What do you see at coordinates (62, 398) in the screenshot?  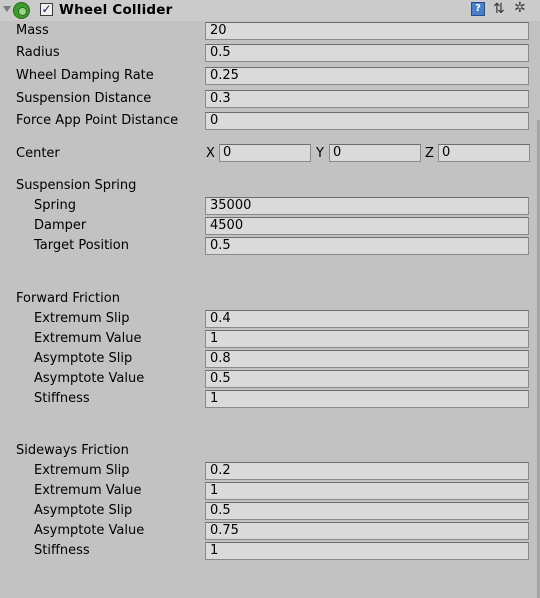 I see `forward-stiffness-label: Stiffness` at bounding box center [62, 398].